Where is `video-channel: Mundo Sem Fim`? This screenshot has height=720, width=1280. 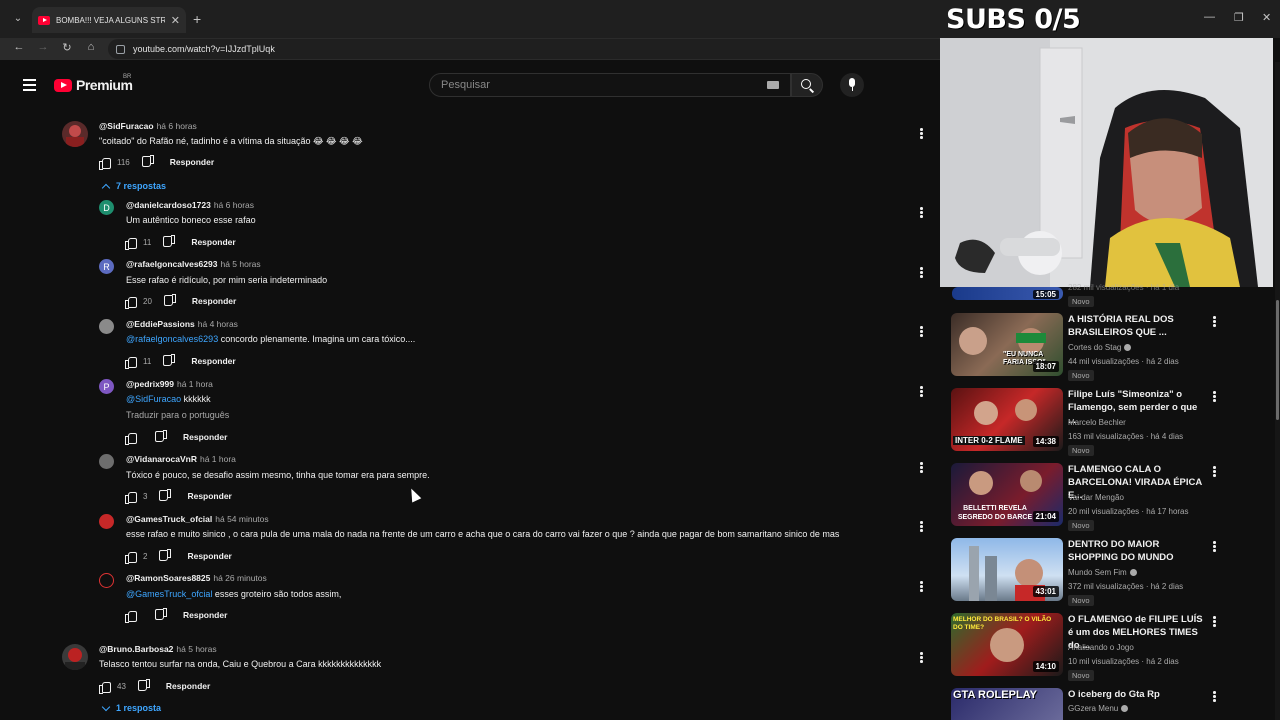 video-channel: Mundo Sem Fim is located at coordinates (1102, 572).